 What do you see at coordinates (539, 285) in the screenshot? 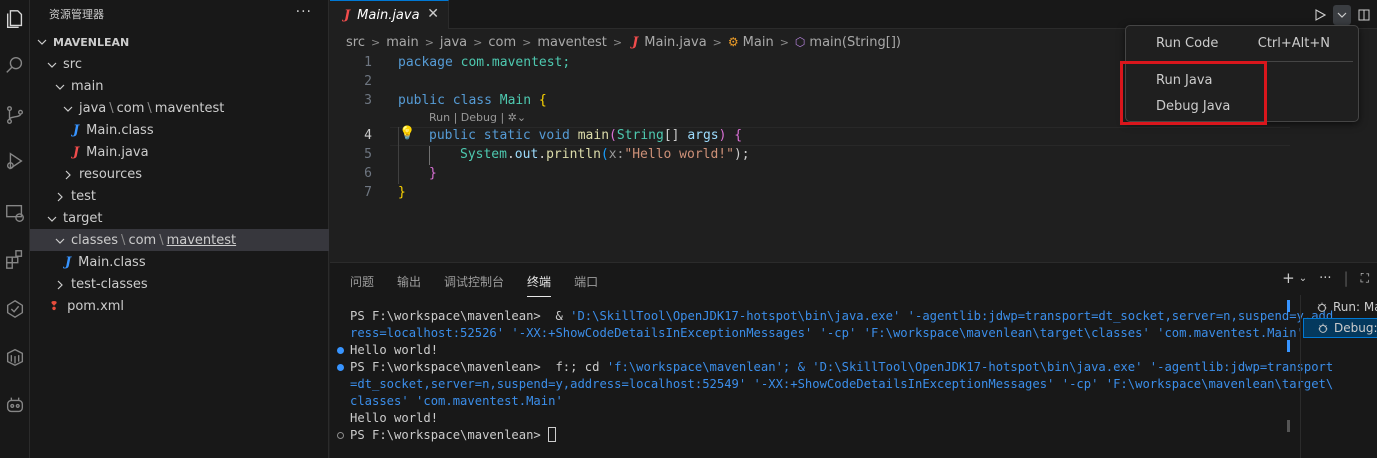
I see `tab-terminal: 终端` at bounding box center [539, 285].